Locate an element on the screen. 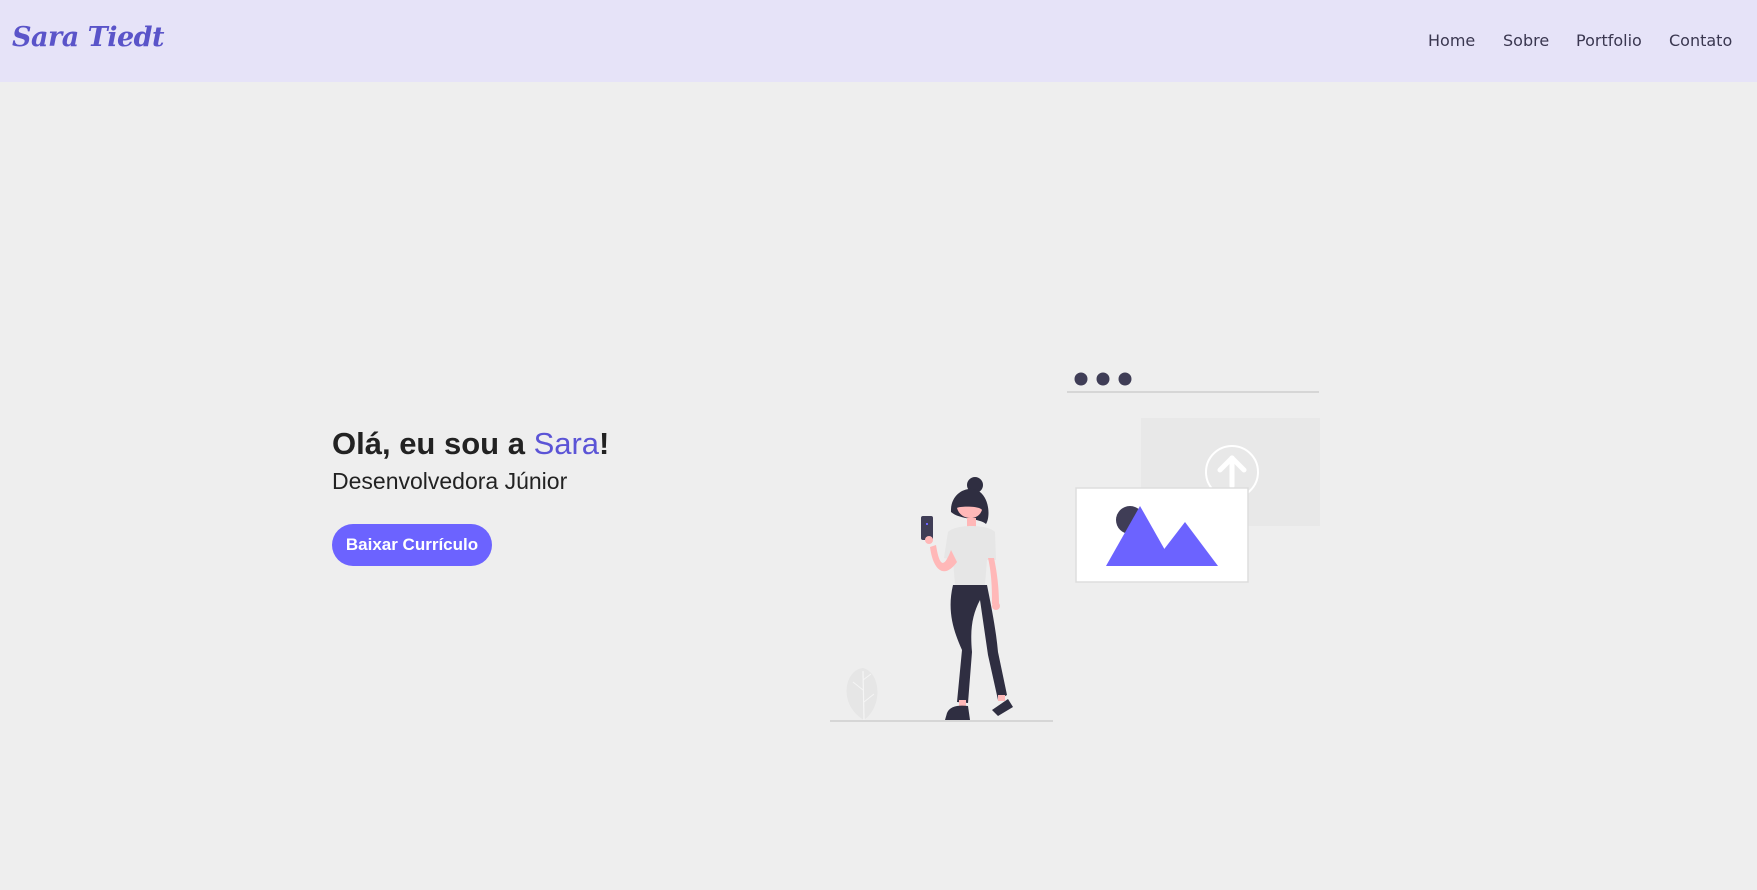  hero-title: Olá, eu sou a Sara! is located at coordinates (470, 444).